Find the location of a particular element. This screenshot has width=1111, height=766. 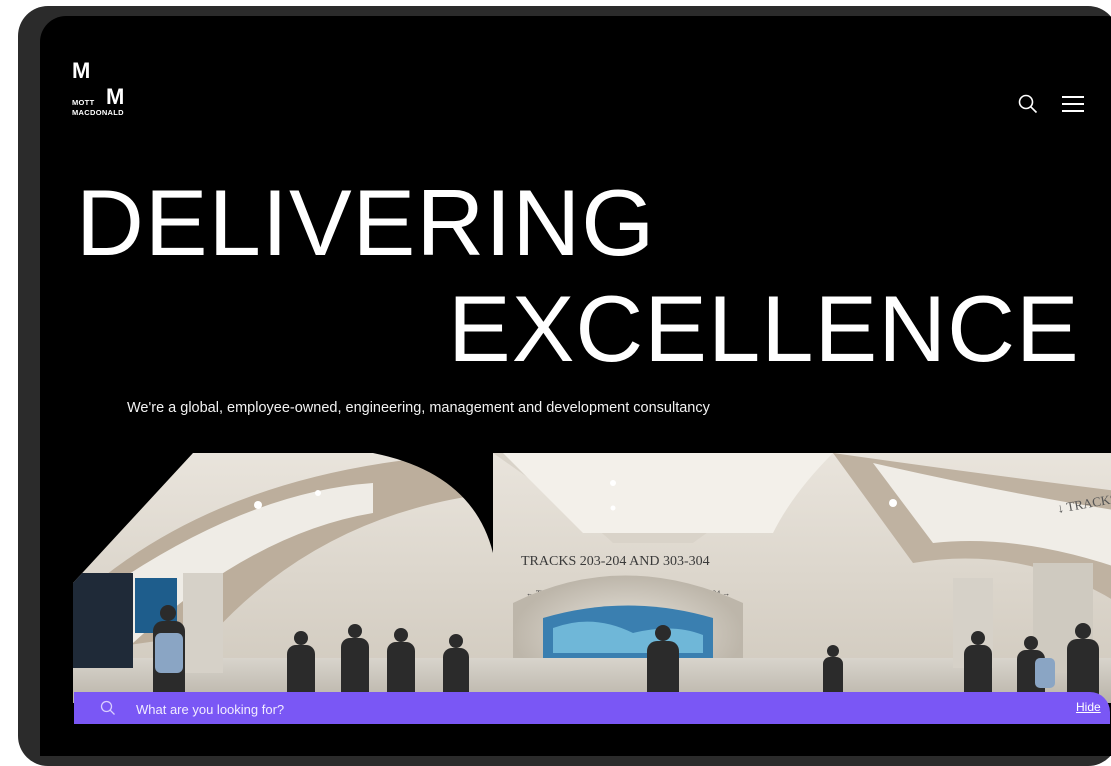

search-bar: Hide is located at coordinates (592, 708).